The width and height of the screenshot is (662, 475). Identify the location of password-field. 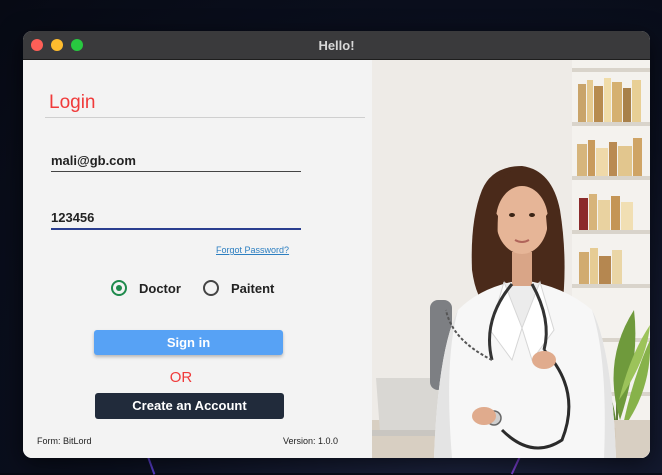
(176, 218).